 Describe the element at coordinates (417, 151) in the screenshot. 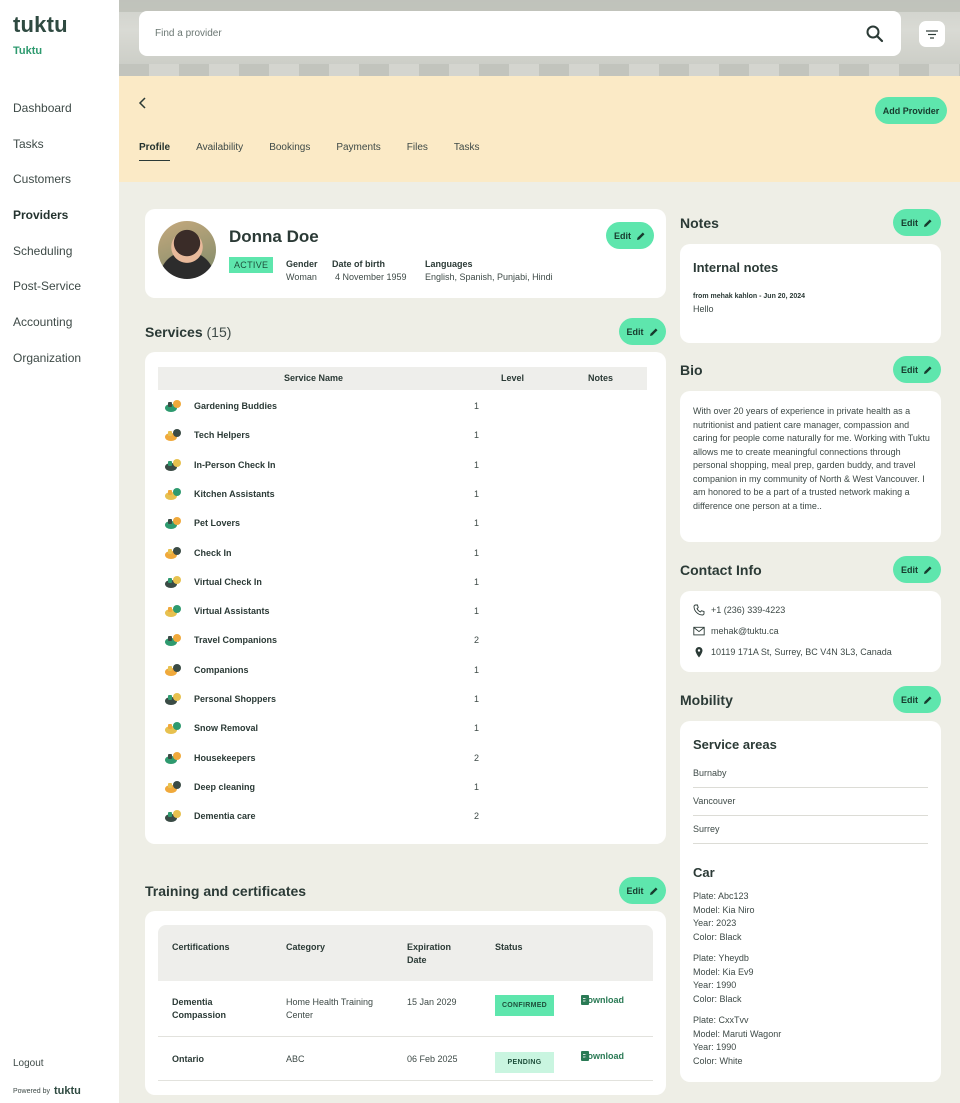

I see `tab-files: Files` at that location.